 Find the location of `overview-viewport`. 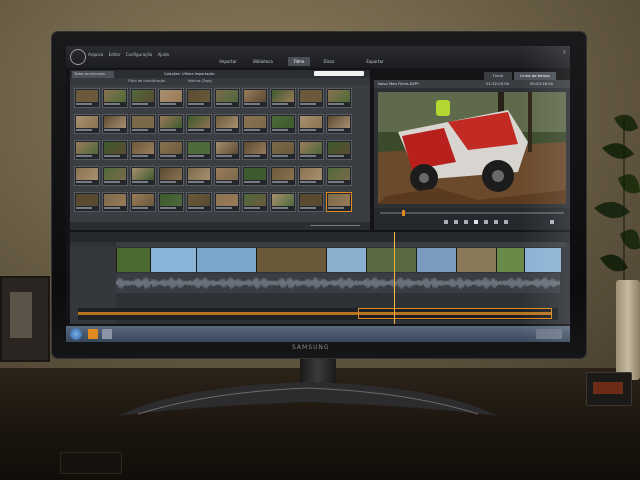

overview-viewport is located at coordinates (455, 313).